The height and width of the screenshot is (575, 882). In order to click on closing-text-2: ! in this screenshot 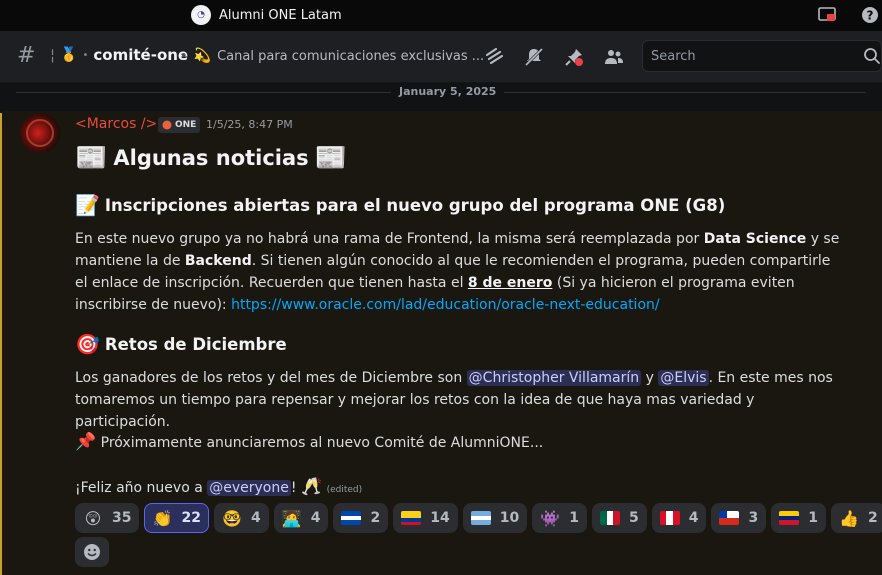, I will do `click(293, 488)`.